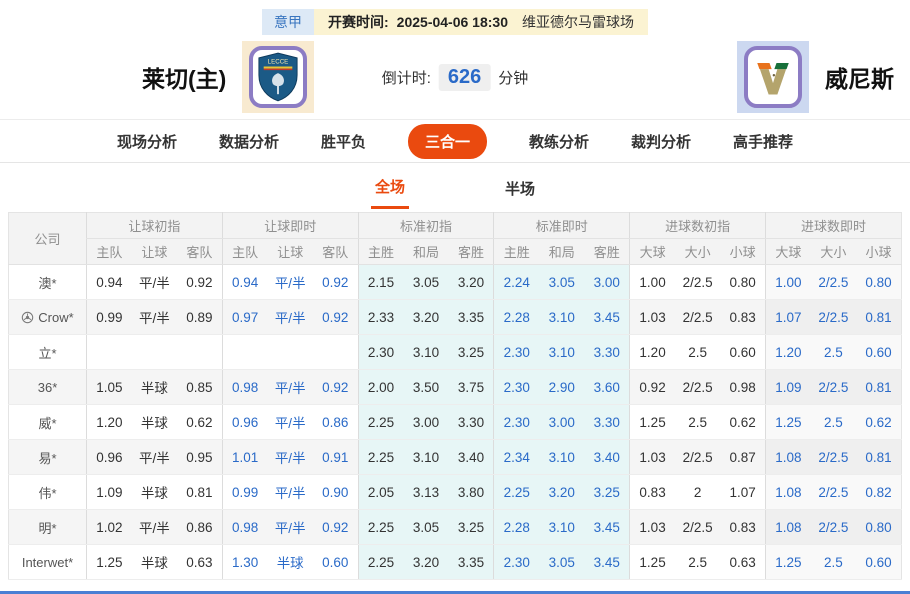 The width and height of the screenshot is (910, 594). Describe the element at coordinates (47, 317) in the screenshot. I see `company-cell: Crow*` at that location.